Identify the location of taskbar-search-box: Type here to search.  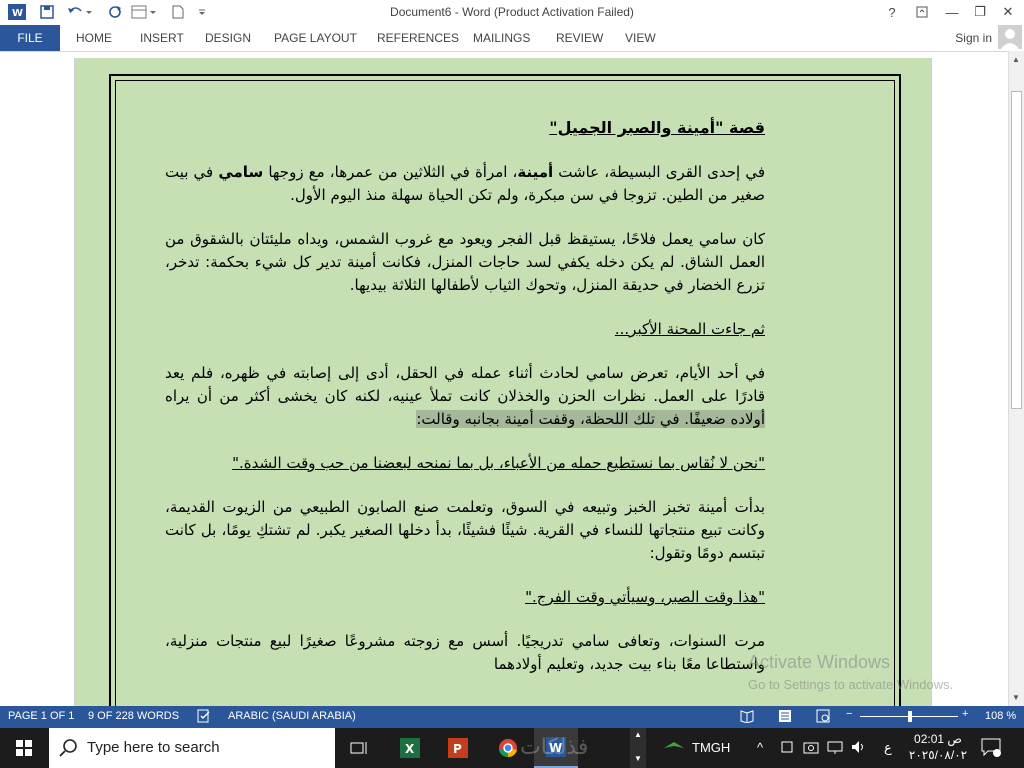
(192, 748).